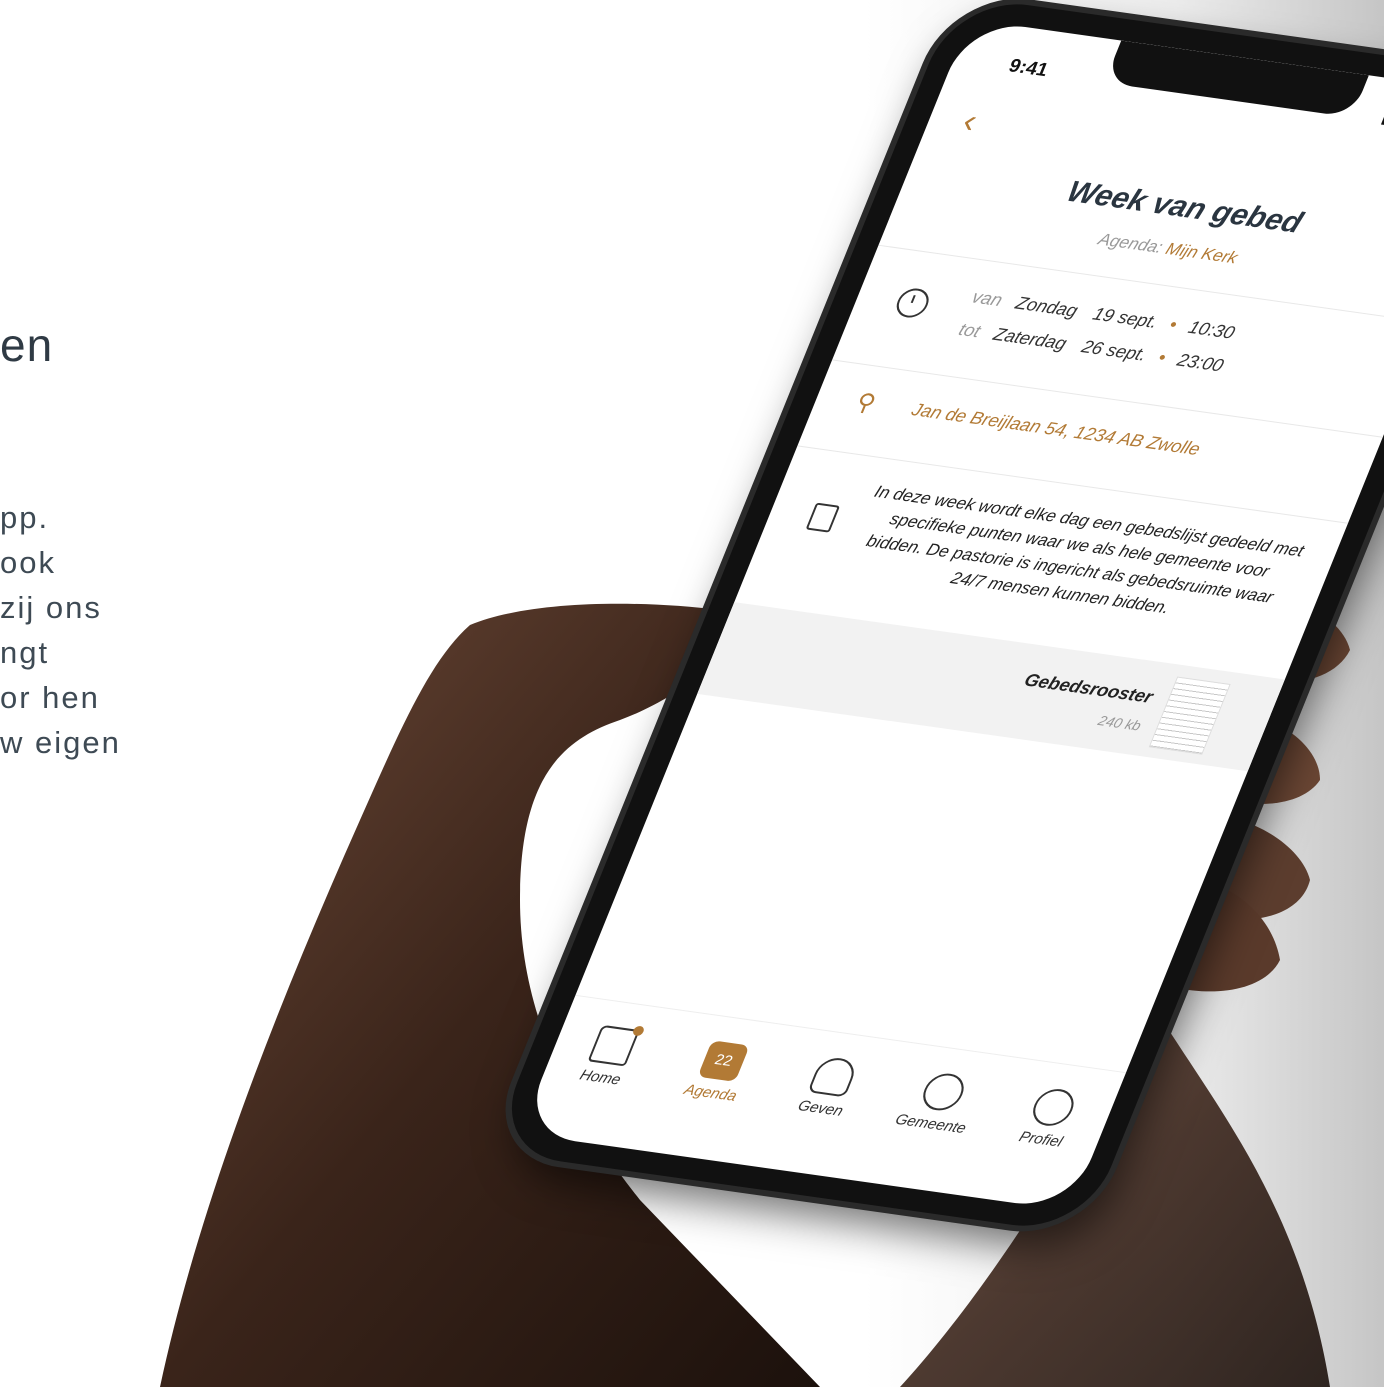 The height and width of the screenshot is (1387, 1384). What do you see at coordinates (1056, 429) in the screenshot?
I see `location-address: Jan de Breijlaan 54, 1234 AB Zwolle` at bounding box center [1056, 429].